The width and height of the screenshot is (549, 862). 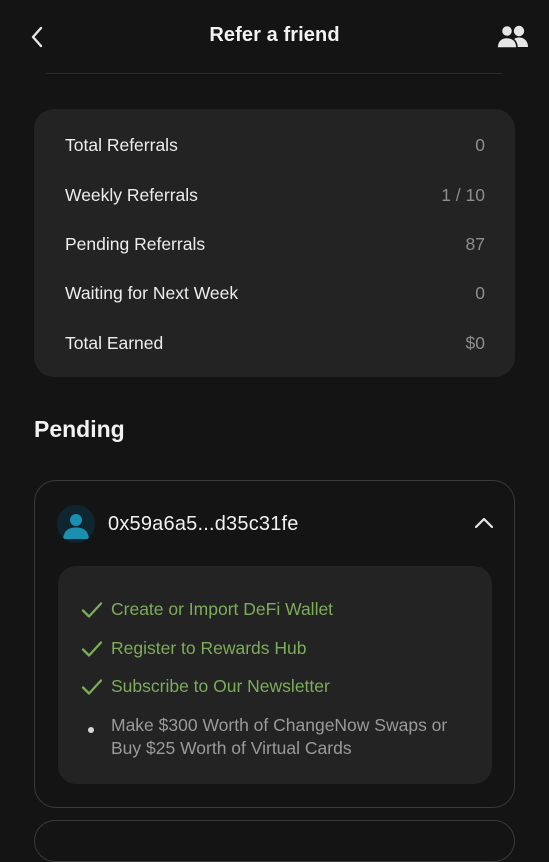 What do you see at coordinates (209, 648) in the screenshot?
I see `task-label: Register to Rewards Hub` at bounding box center [209, 648].